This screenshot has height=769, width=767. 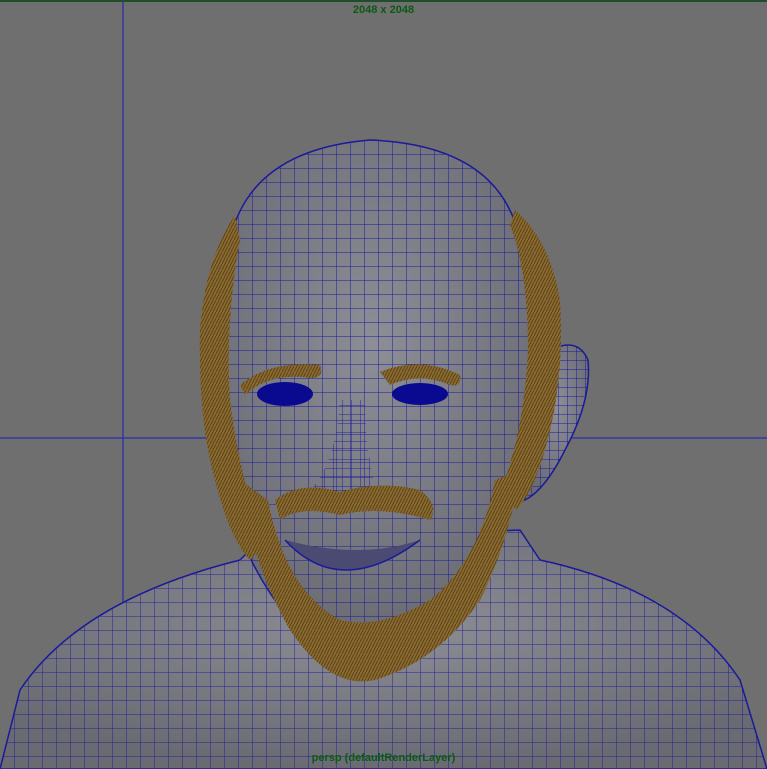 I want to click on left-eye, so click(x=285, y=394).